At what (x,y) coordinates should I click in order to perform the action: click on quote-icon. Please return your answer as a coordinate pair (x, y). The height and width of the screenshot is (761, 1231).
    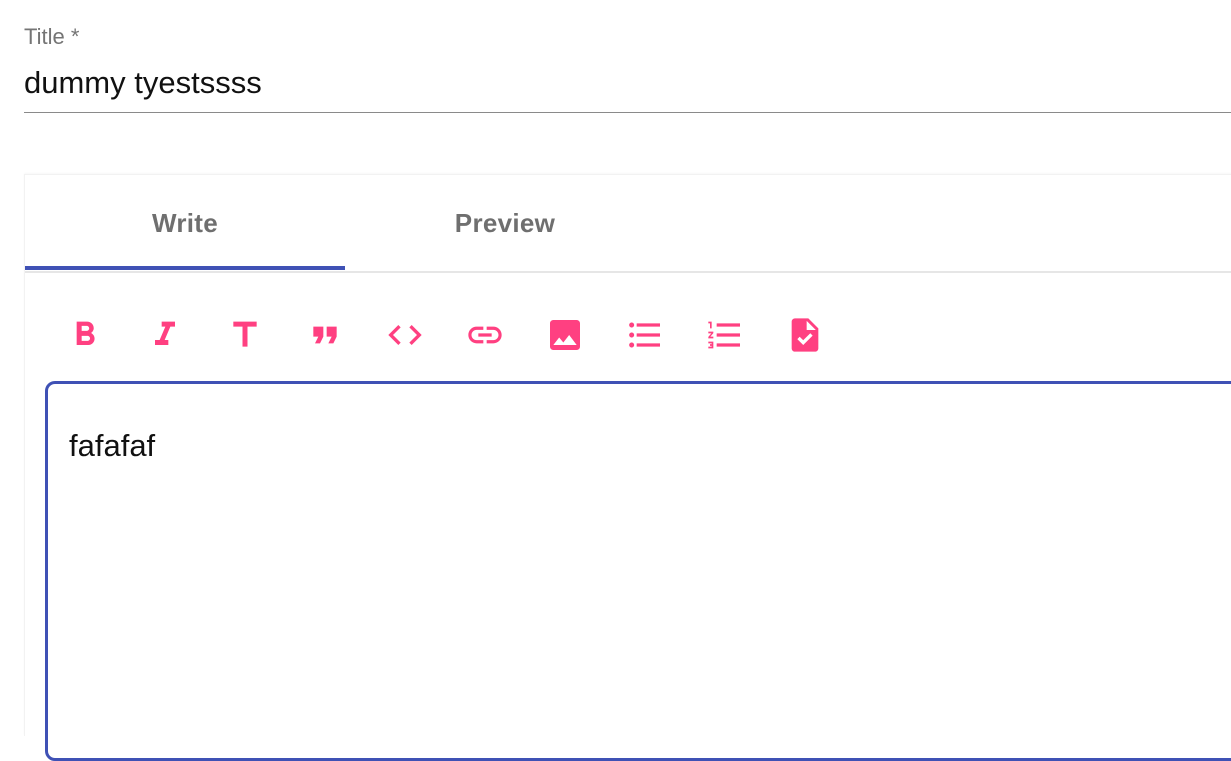
    Looking at the image, I should click on (325, 335).